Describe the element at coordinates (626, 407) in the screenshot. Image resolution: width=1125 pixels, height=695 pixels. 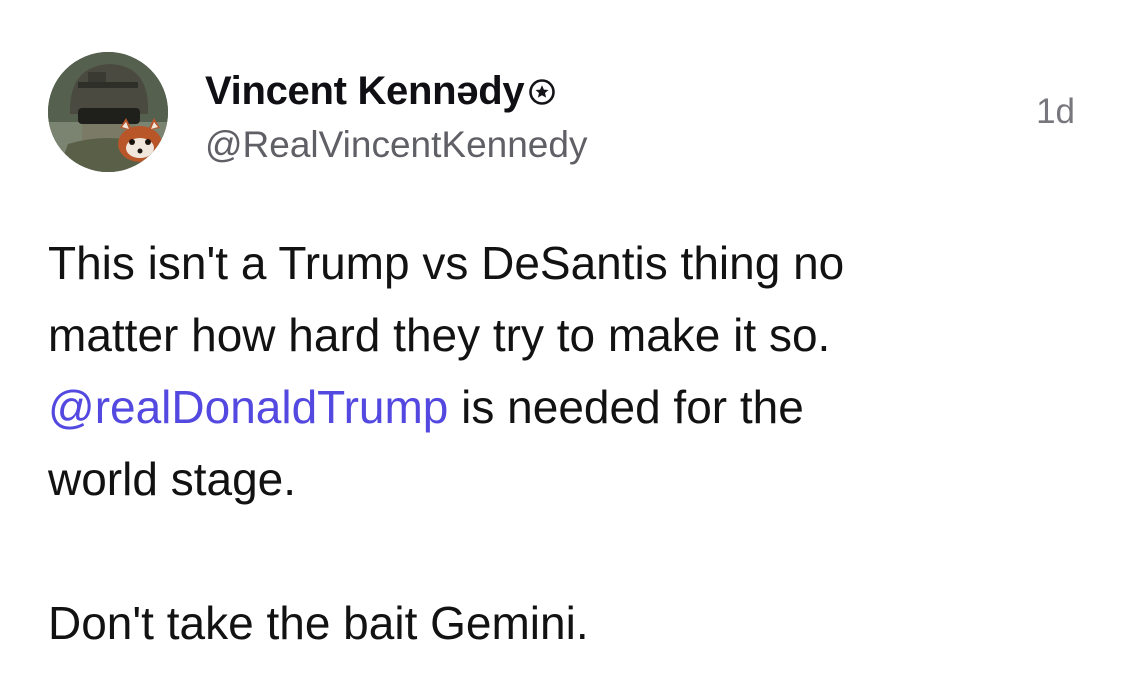
I see `post-text-fragment: is needed for the` at that location.